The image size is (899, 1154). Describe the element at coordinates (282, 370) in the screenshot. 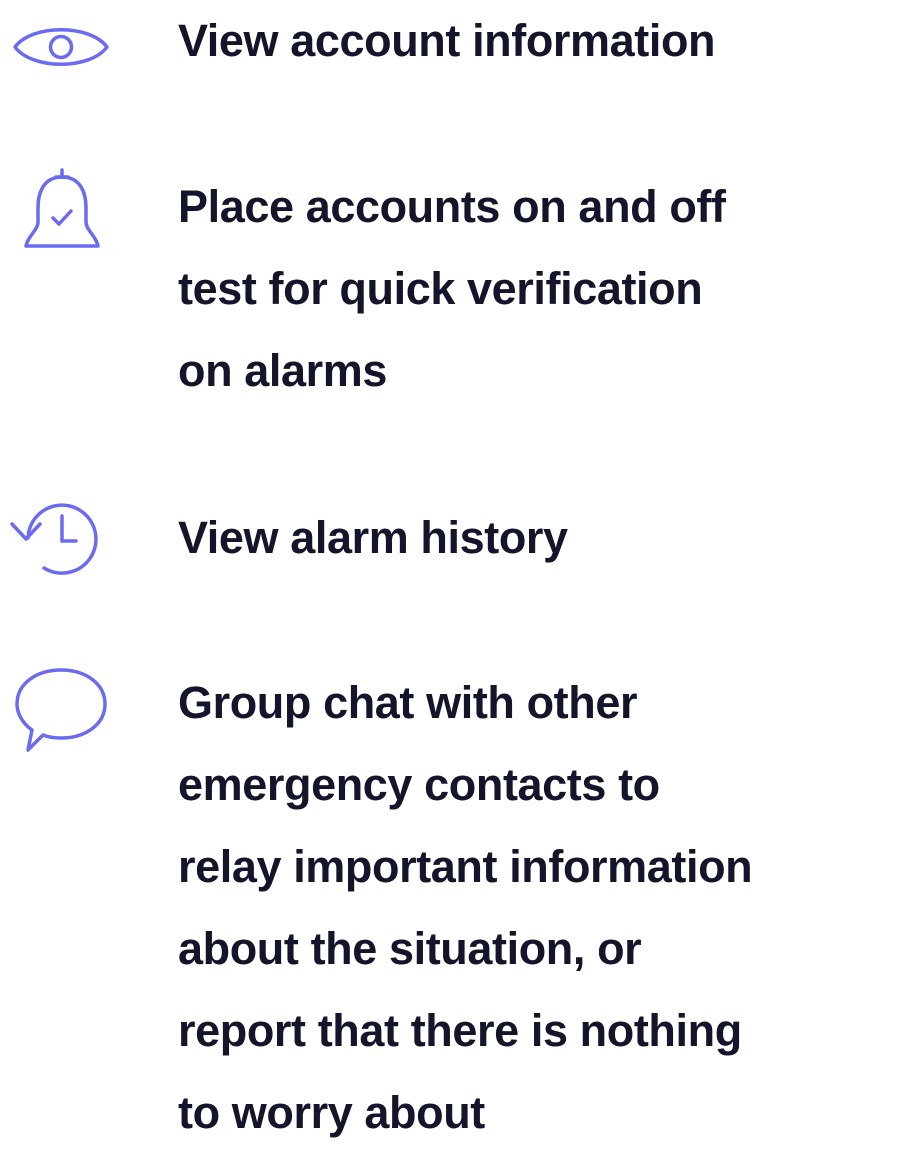

I see `feature-line: on alarms` at that location.